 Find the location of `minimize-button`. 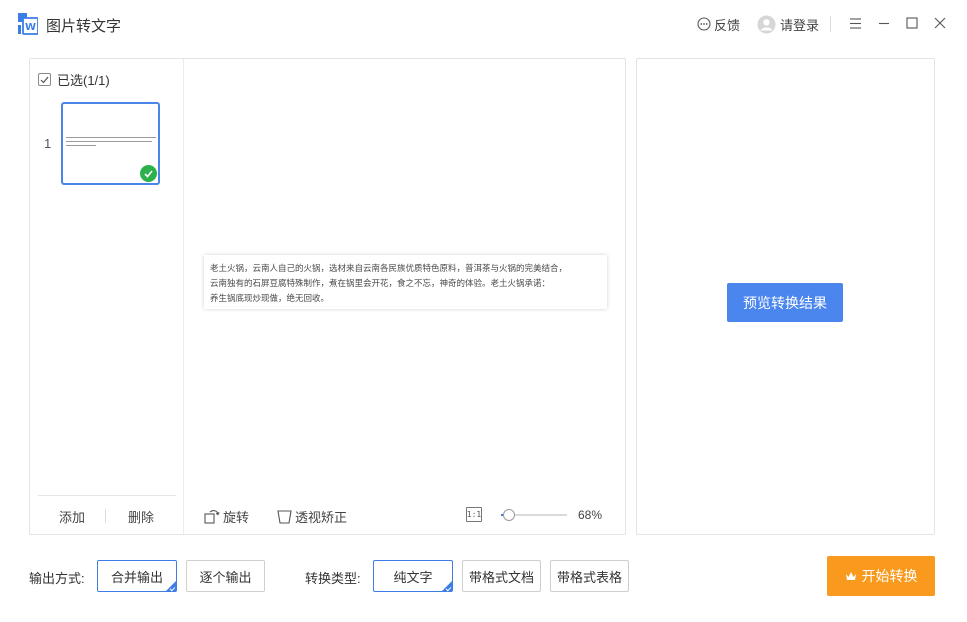

minimize-button is located at coordinates (884, 23).